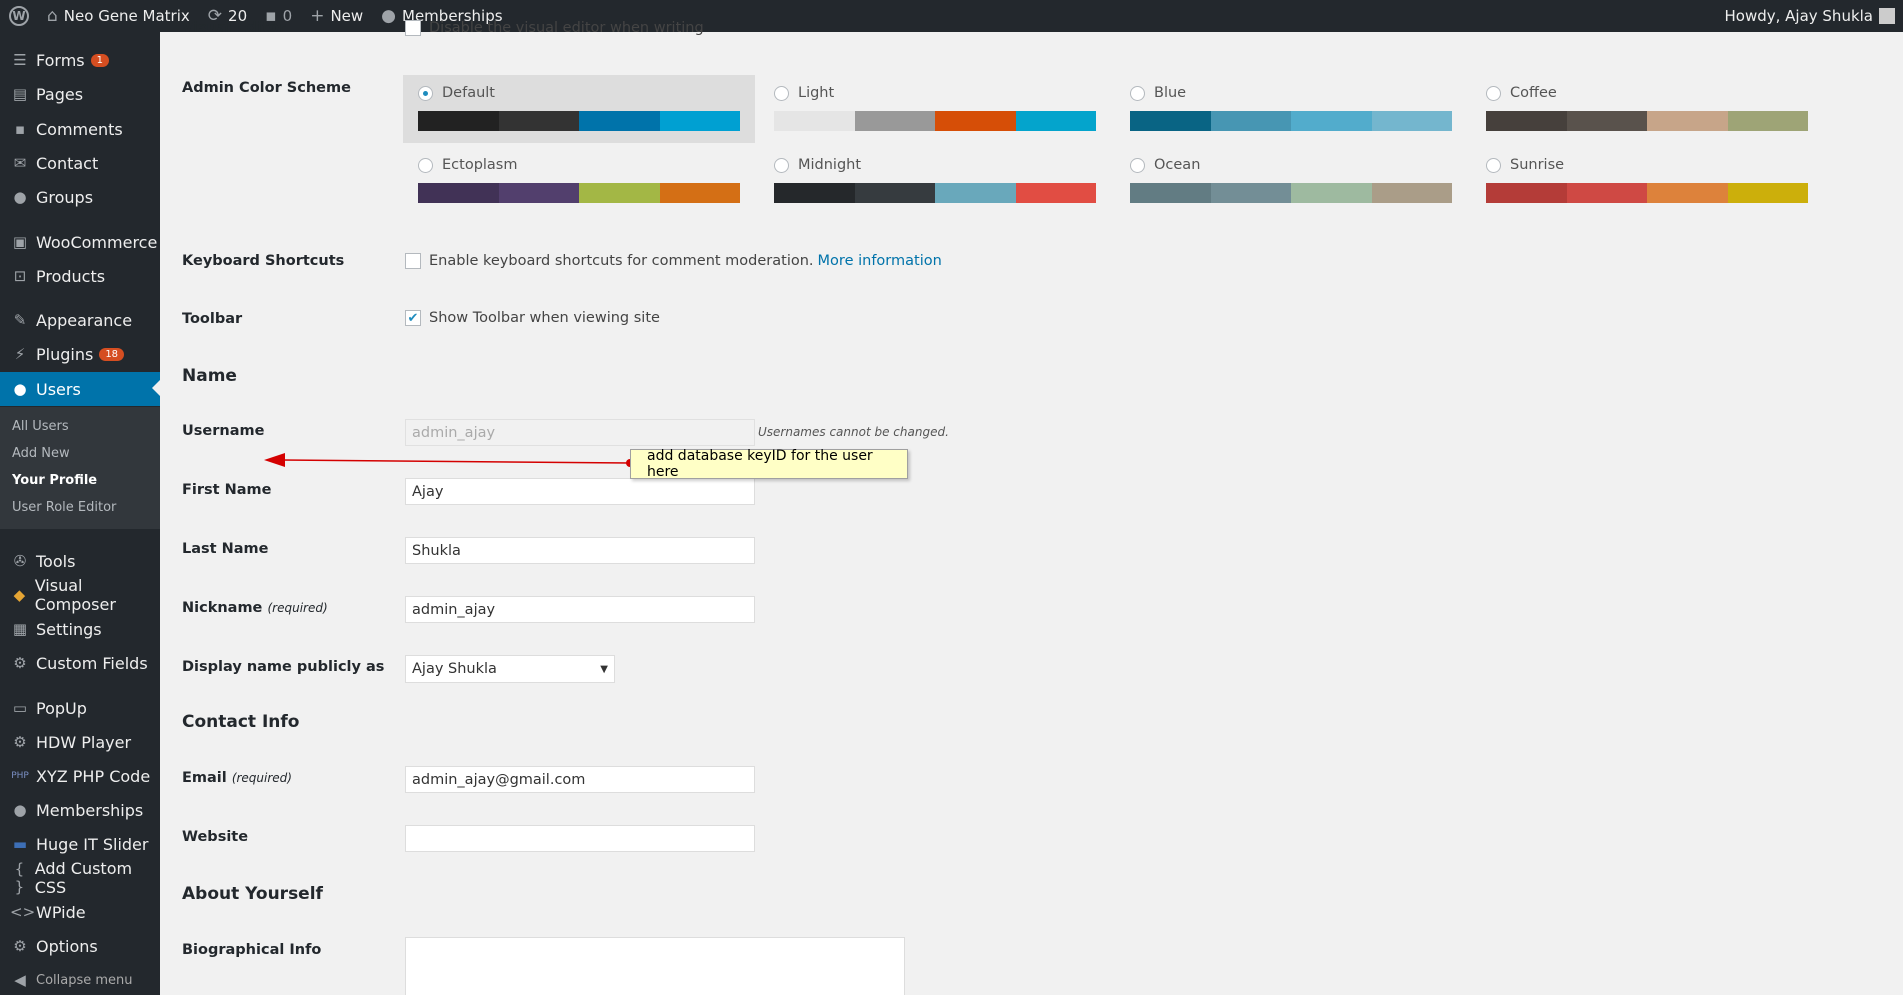  What do you see at coordinates (212, 319) in the screenshot?
I see `toolbar-label: Toolbar` at bounding box center [212, 319].